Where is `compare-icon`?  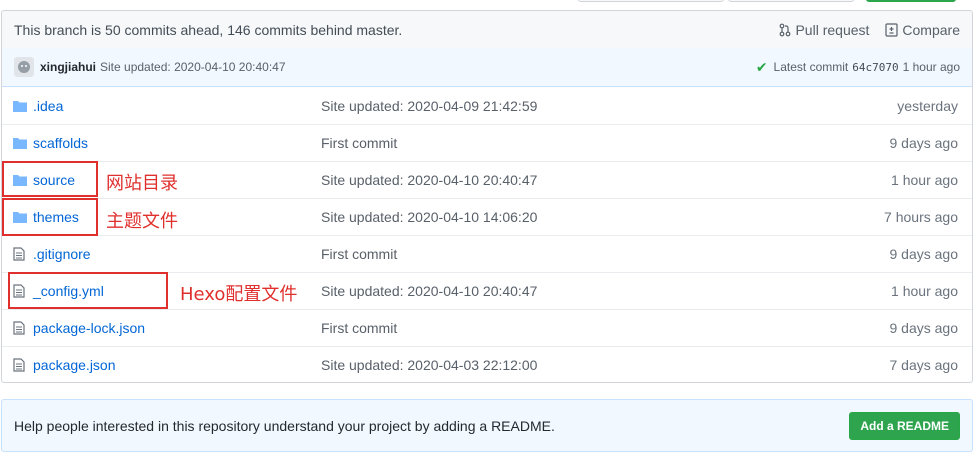 compare-icon is located at coordinates (892, 29).